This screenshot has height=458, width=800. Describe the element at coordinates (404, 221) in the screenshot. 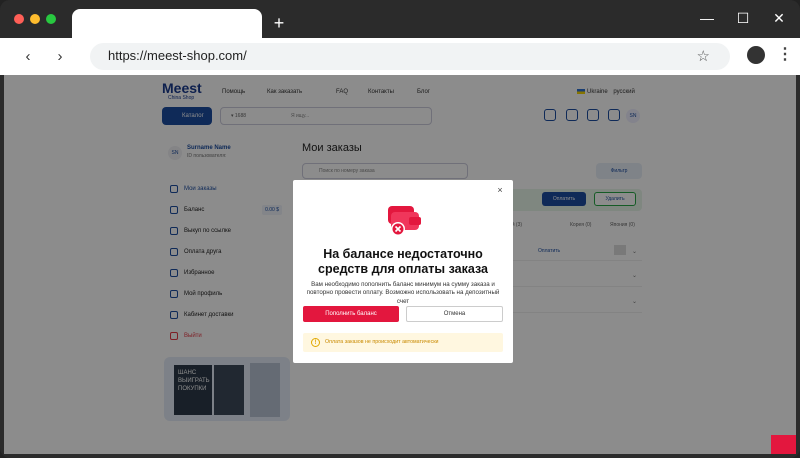

I see `wallet-error-icon` at that location.